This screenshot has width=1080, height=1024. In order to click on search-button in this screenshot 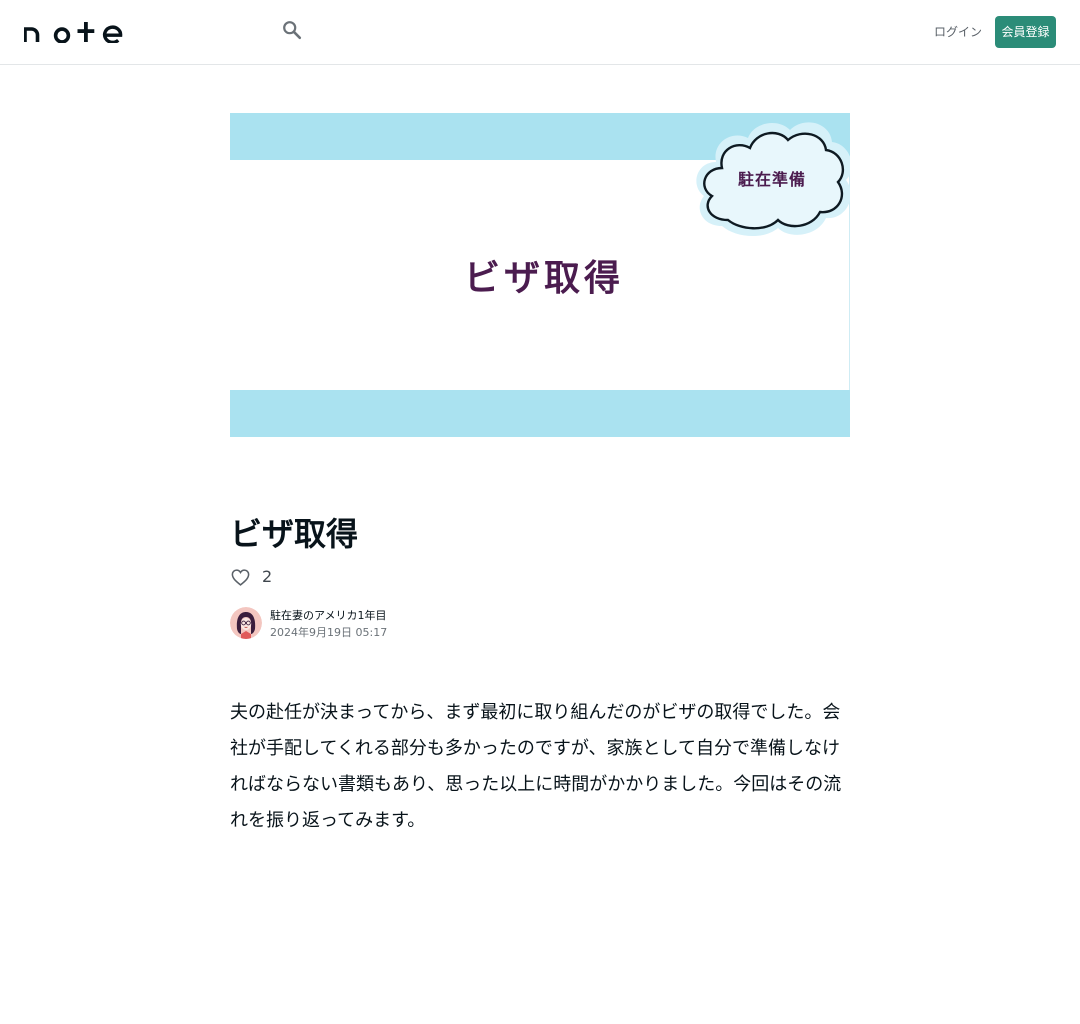, I will do `click(292, 32)`.